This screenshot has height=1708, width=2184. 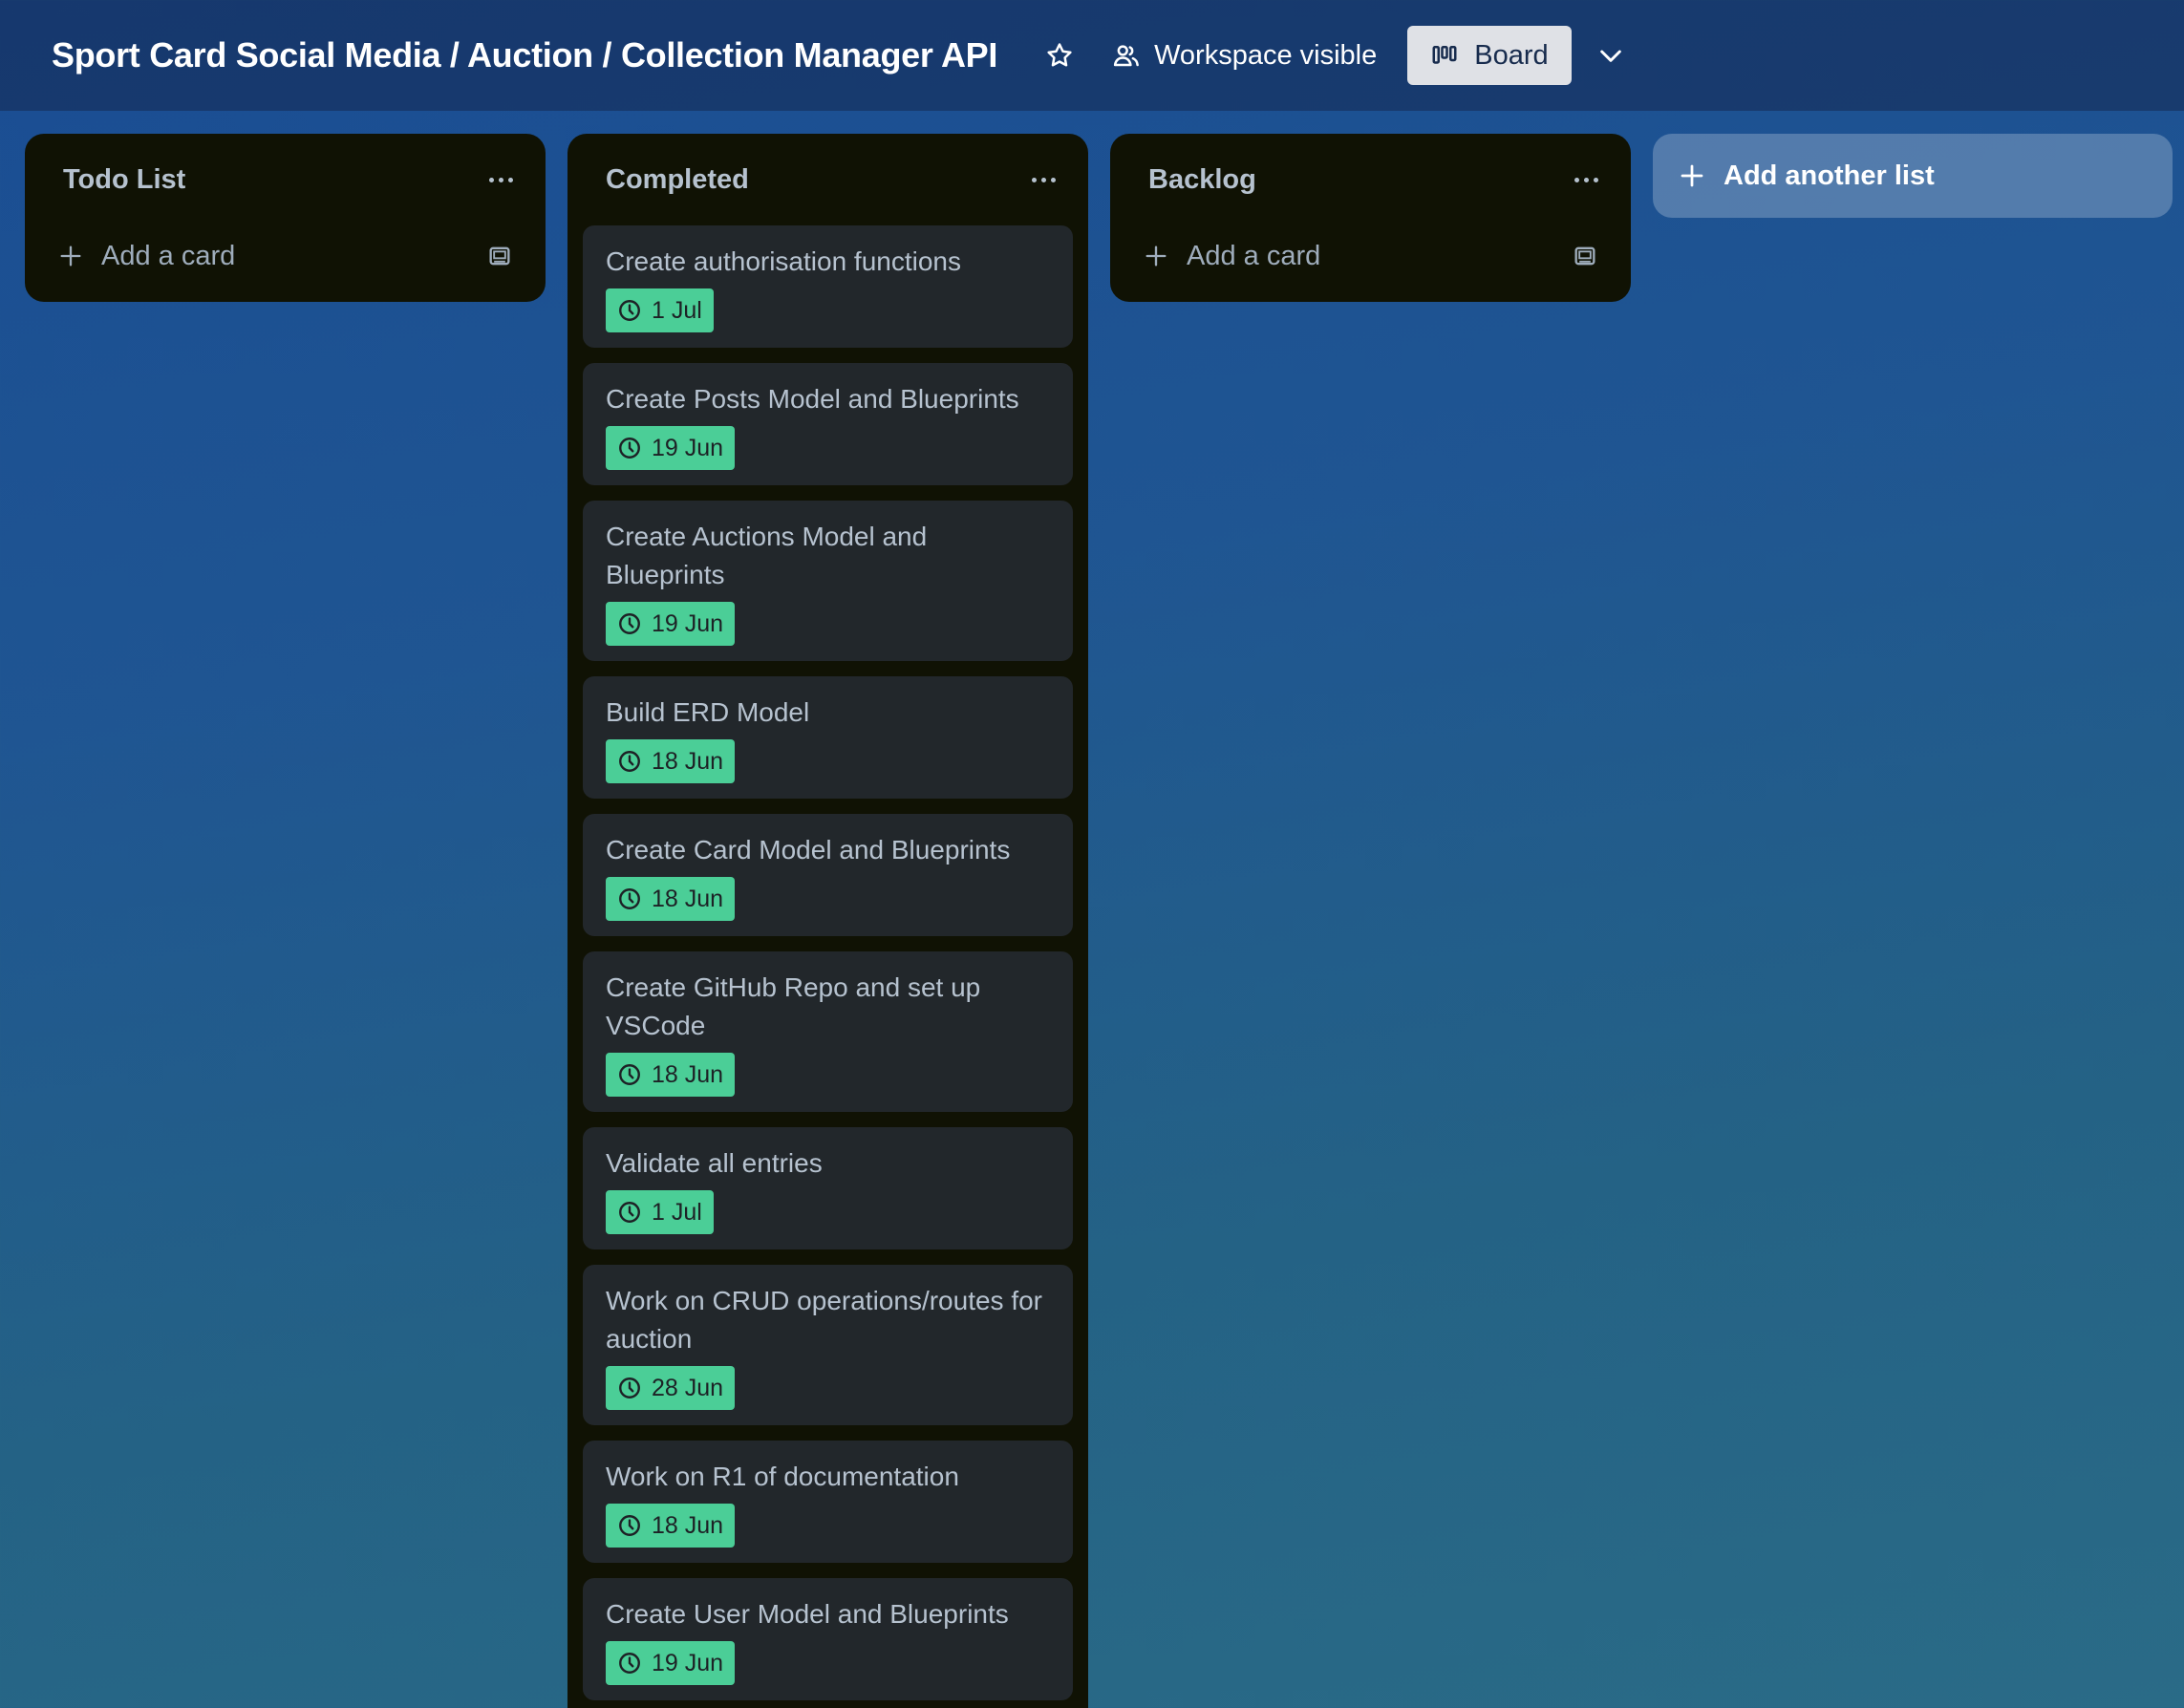 I want to click on add-list-button: Add another list, so click(x=1913, y=176).